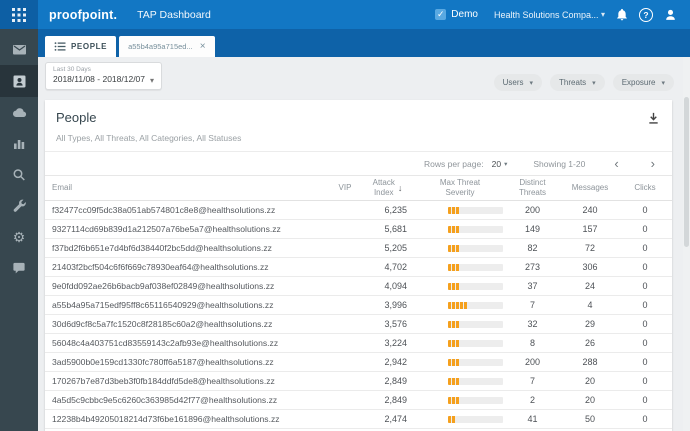  I want to click on apps-grid-button, so click(19, 14).